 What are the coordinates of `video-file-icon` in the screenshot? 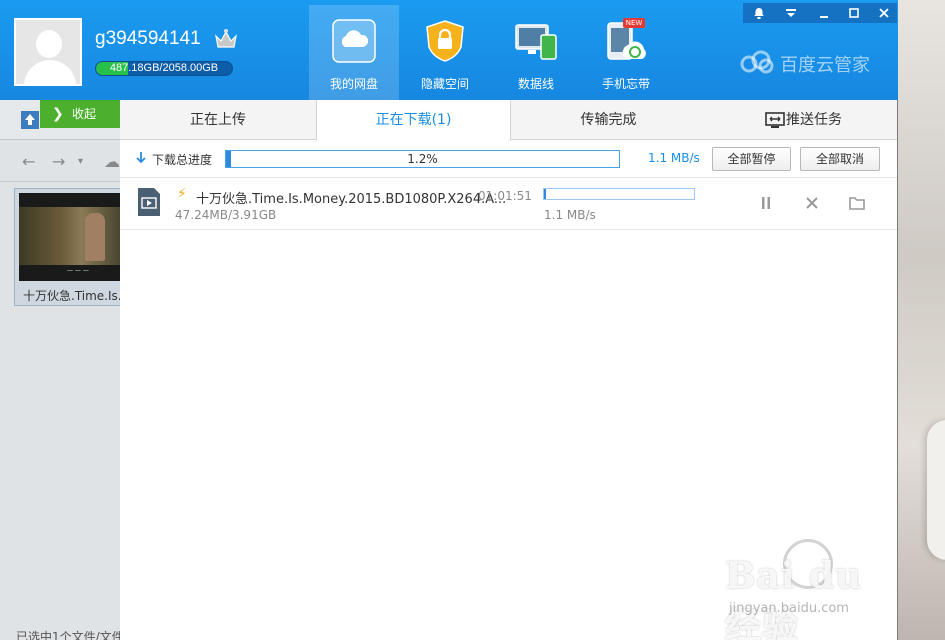 It's located at (149, 202).